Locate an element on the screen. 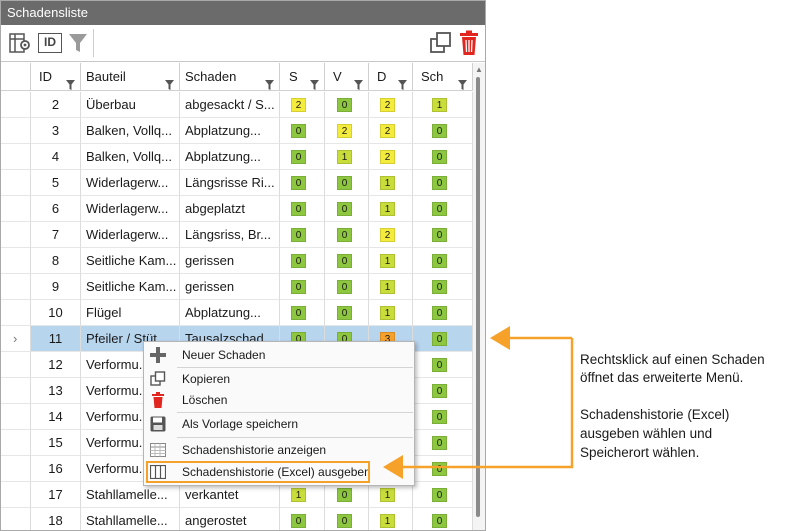 The height and width of the screenshot is (531, 787). annotation-line: Speicherort wählen. is located at coordinates (640, 452).